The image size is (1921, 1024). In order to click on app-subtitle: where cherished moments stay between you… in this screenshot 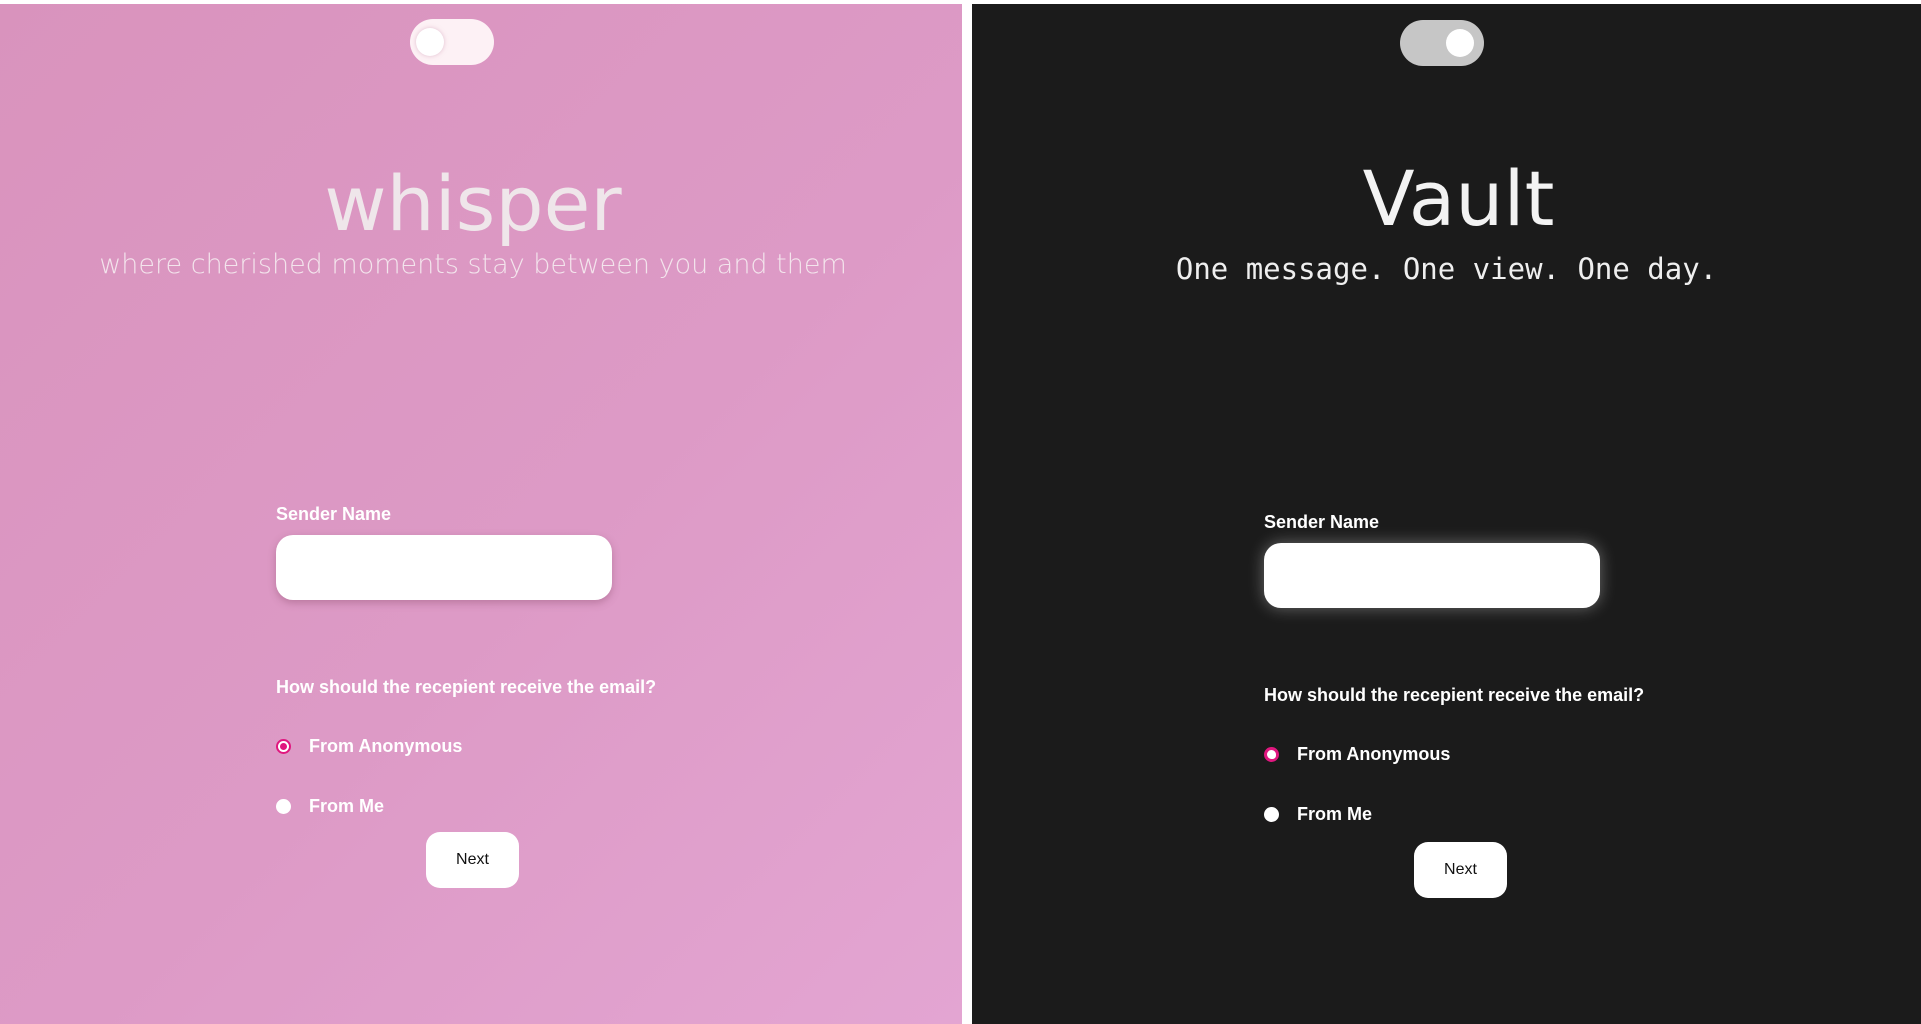, I will do `click(473, 264)`.